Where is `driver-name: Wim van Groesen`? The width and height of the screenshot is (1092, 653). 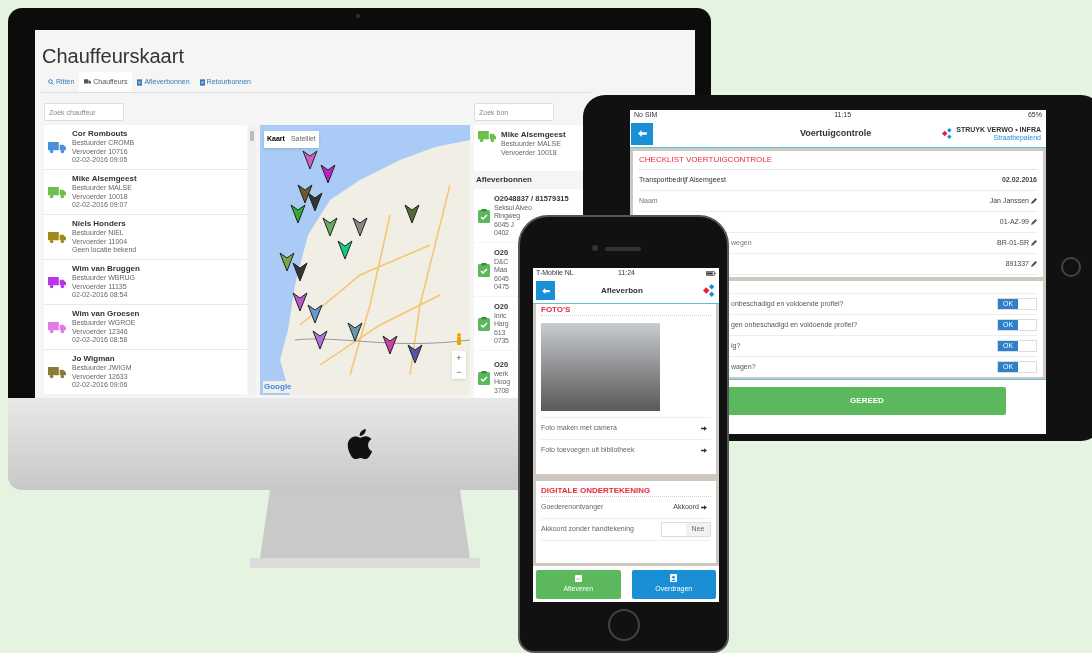
driver-name: Wim van Groesen is located at coordinates (106, 314).